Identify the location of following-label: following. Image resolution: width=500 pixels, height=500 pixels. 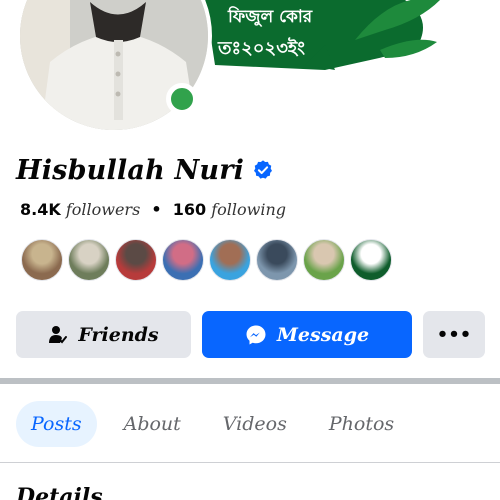
(248, 209).